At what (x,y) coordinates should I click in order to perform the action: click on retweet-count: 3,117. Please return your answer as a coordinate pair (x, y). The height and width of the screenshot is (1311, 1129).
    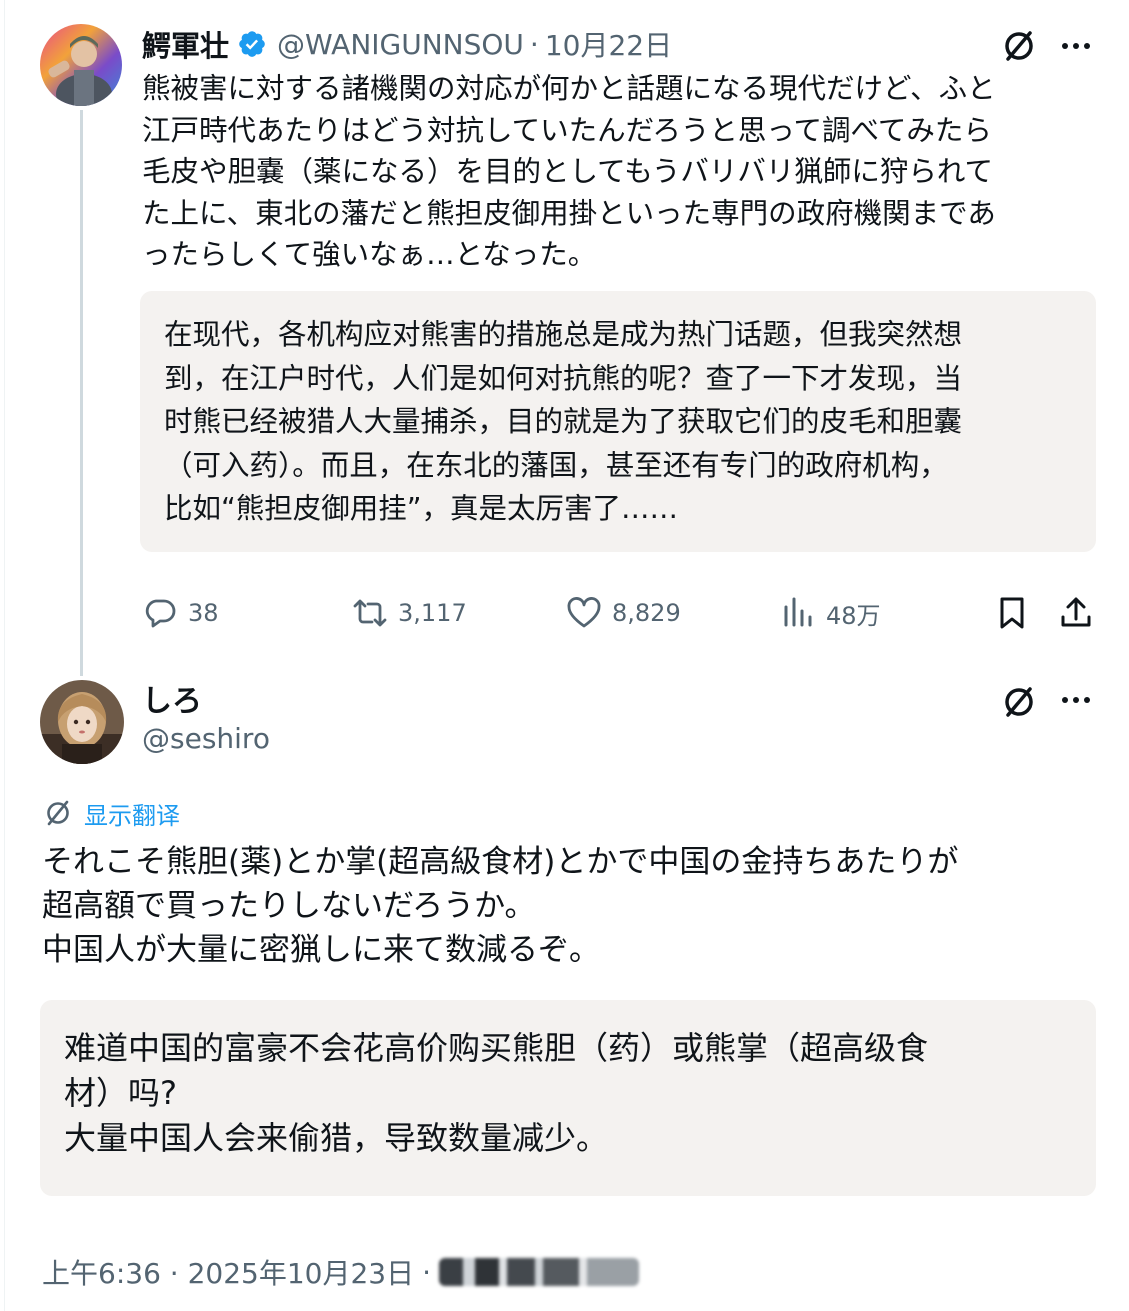
    Looking at the image, I should click on (432, 613).